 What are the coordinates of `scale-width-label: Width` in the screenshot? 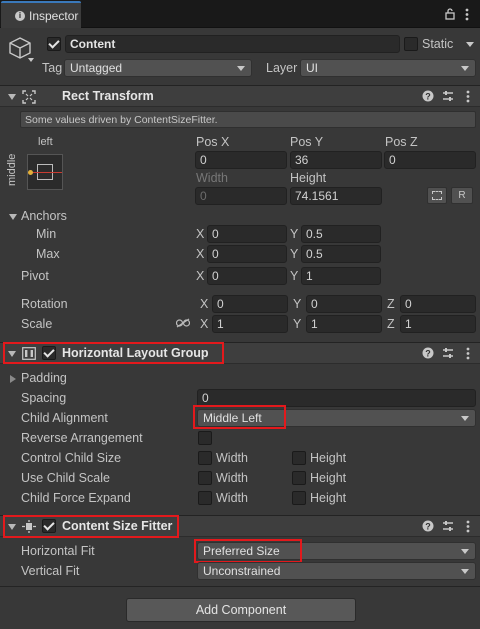 It's located at (232, 478).